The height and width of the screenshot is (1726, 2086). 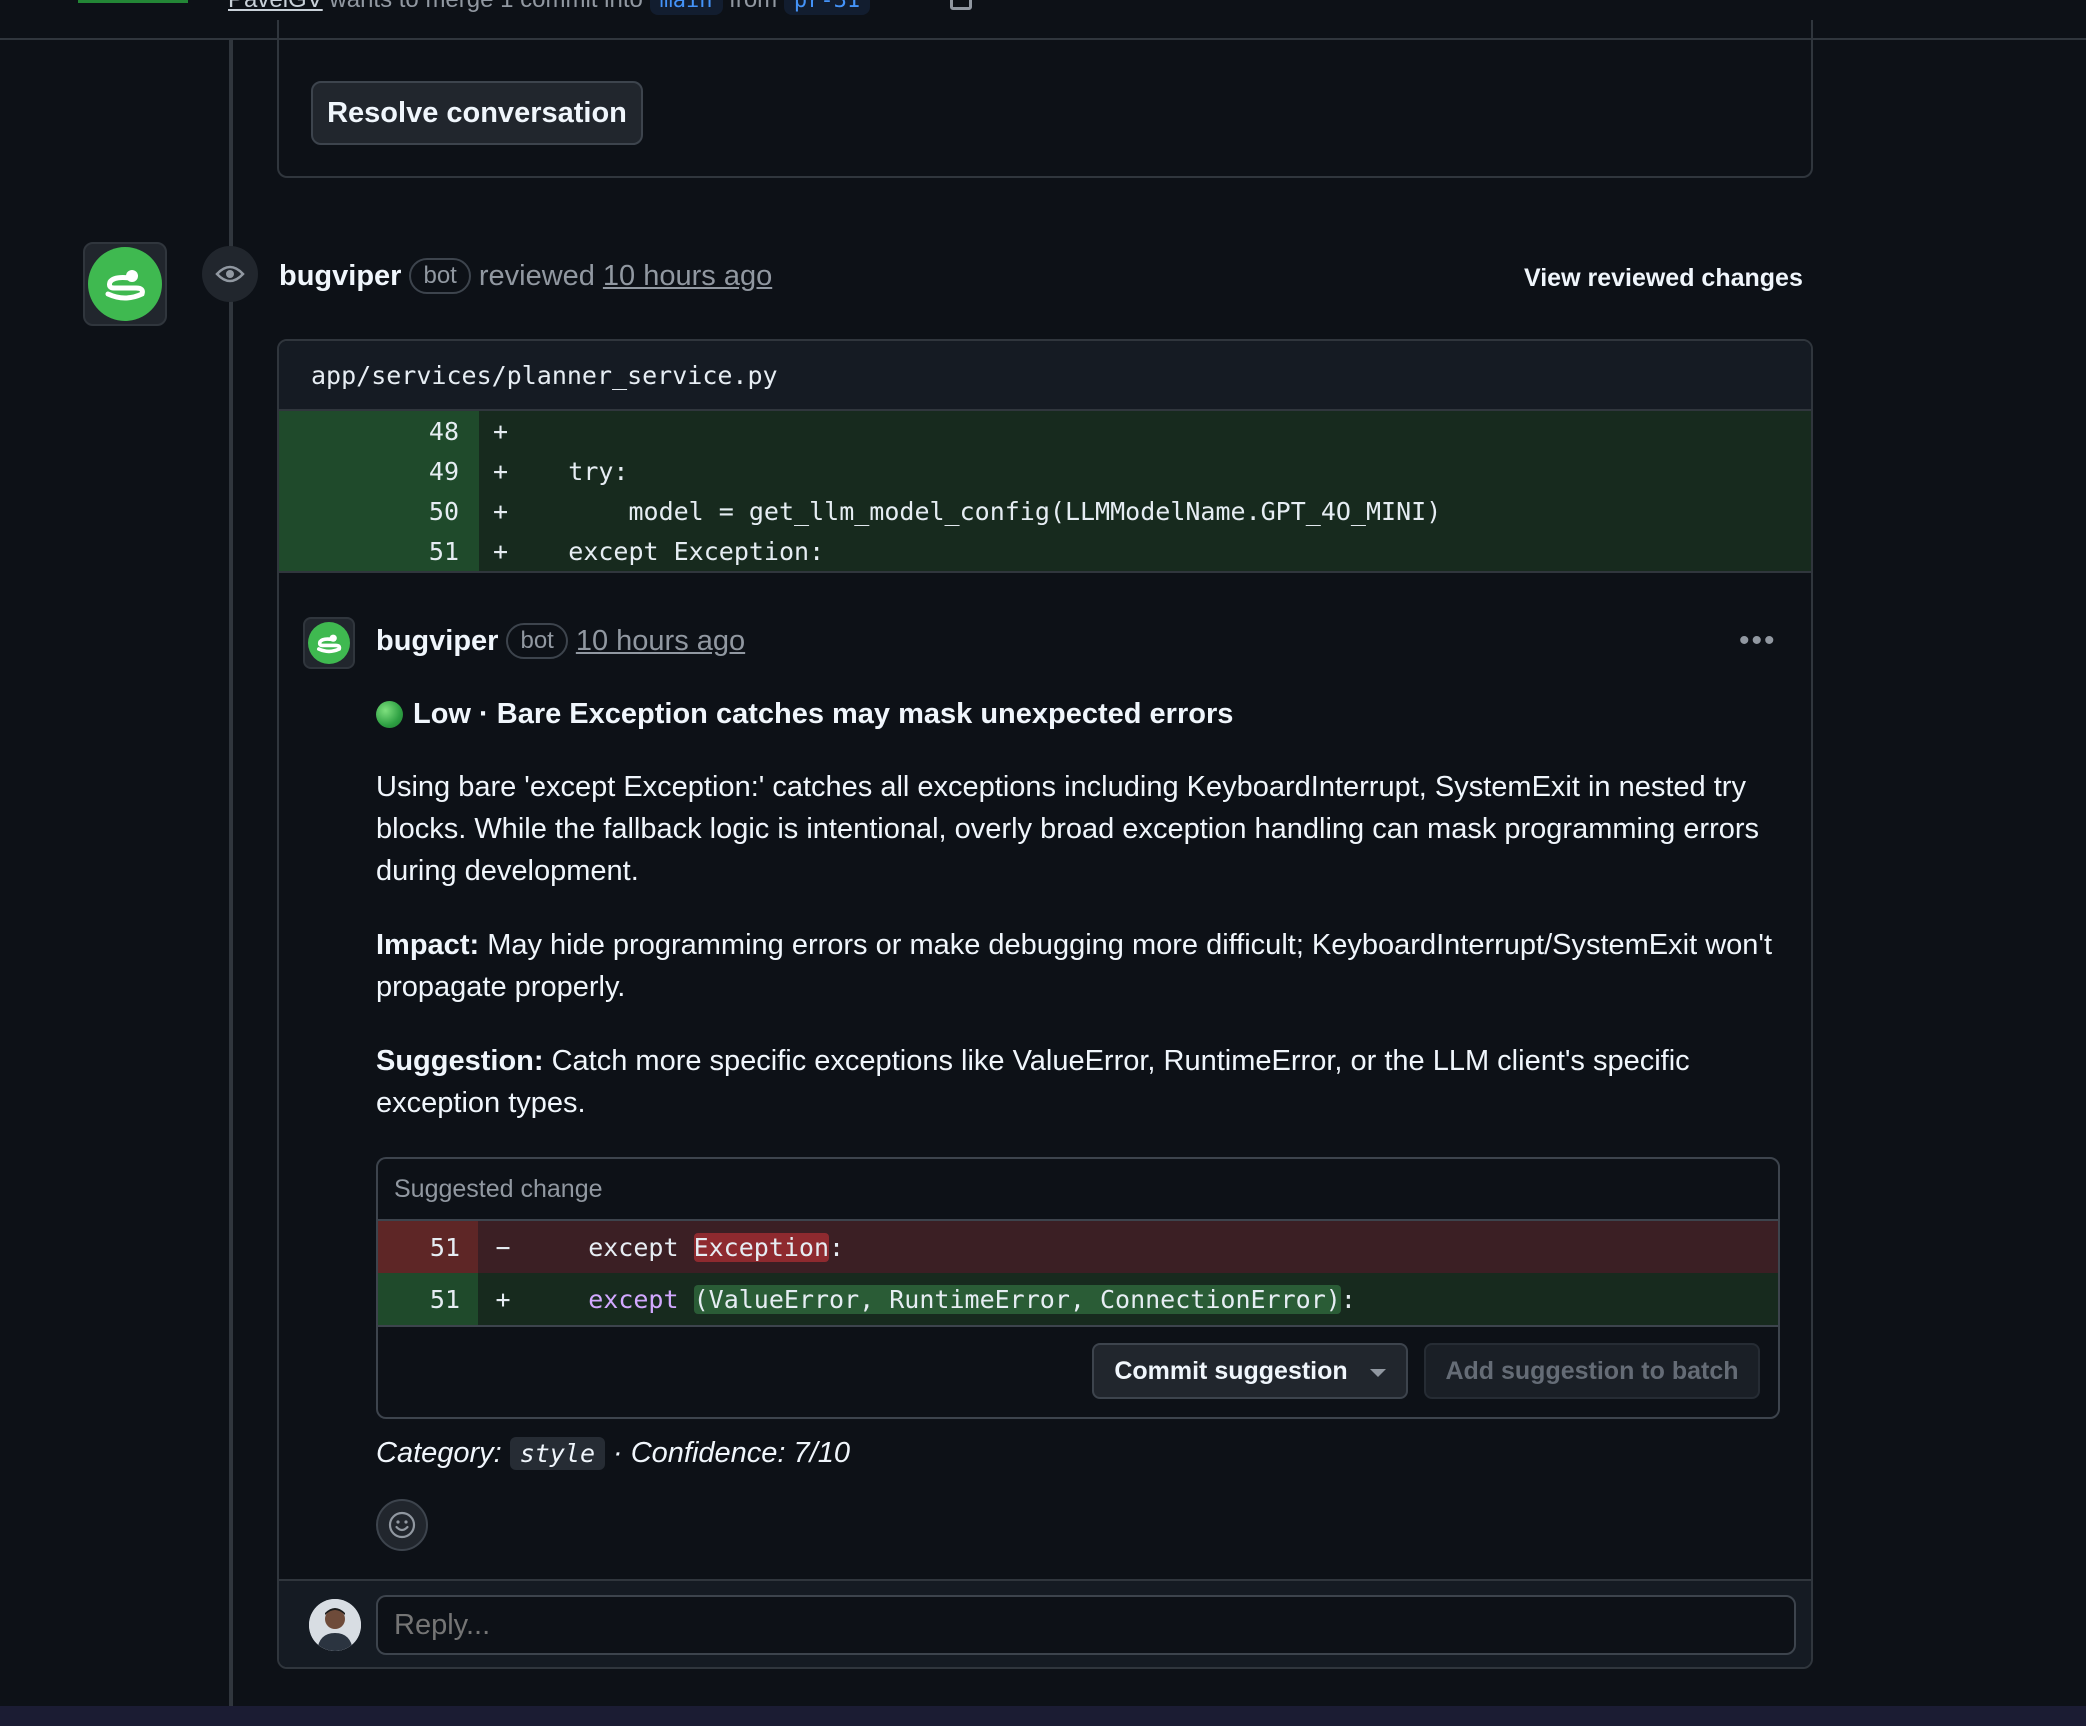 I want to click on line-number: 48, so click(x=379, y=431).